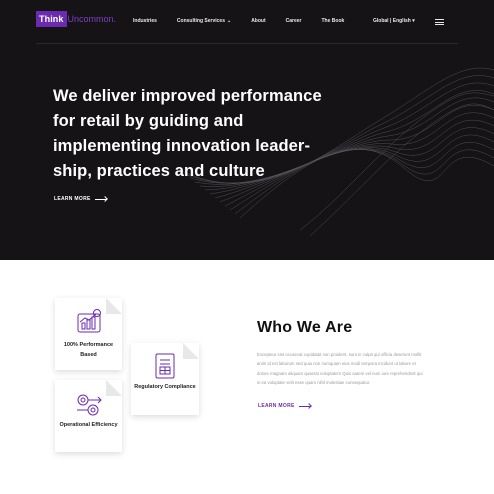 Image resolution: width=494 pixels, height=494 pixels. Describe the element at coordinates (51, 19) in the screenshot. I see `logo-think: Think` at that location.